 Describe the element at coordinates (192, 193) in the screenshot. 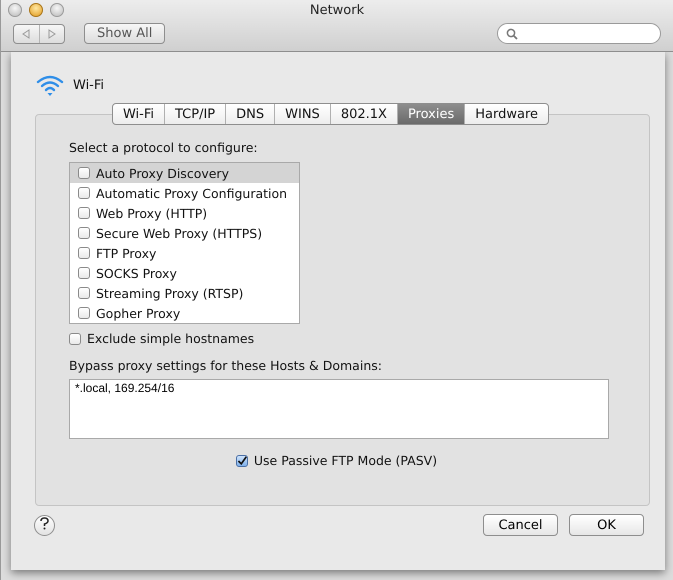

I see `checkbox-label: Automatic Proxy Configuration` at that location.